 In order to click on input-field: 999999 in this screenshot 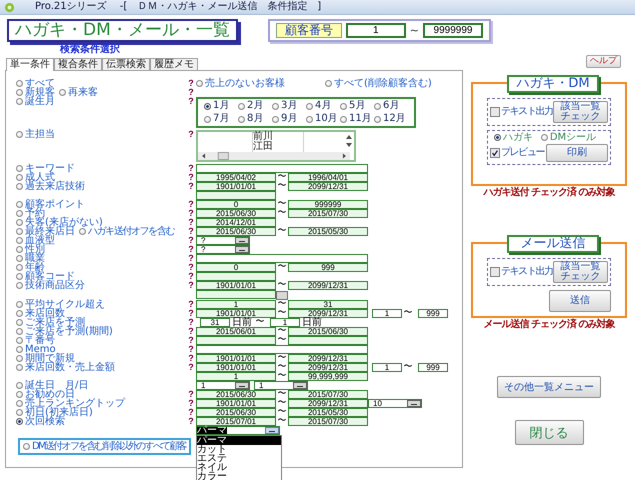, I will do `click(328, 204)`.